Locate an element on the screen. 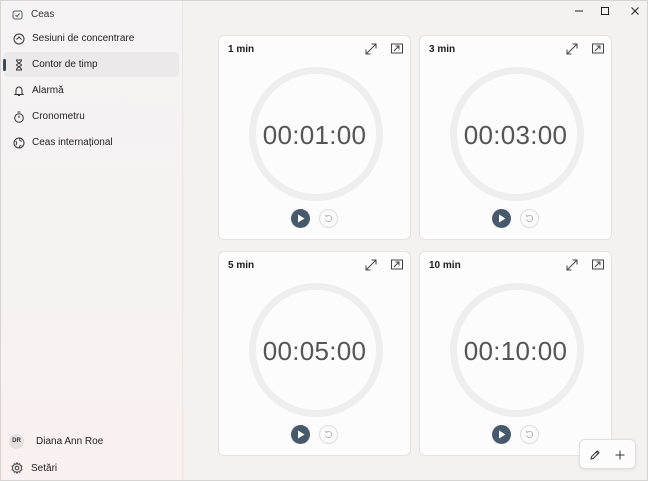  settings-button: Setări is located at coordinates (91, 468).